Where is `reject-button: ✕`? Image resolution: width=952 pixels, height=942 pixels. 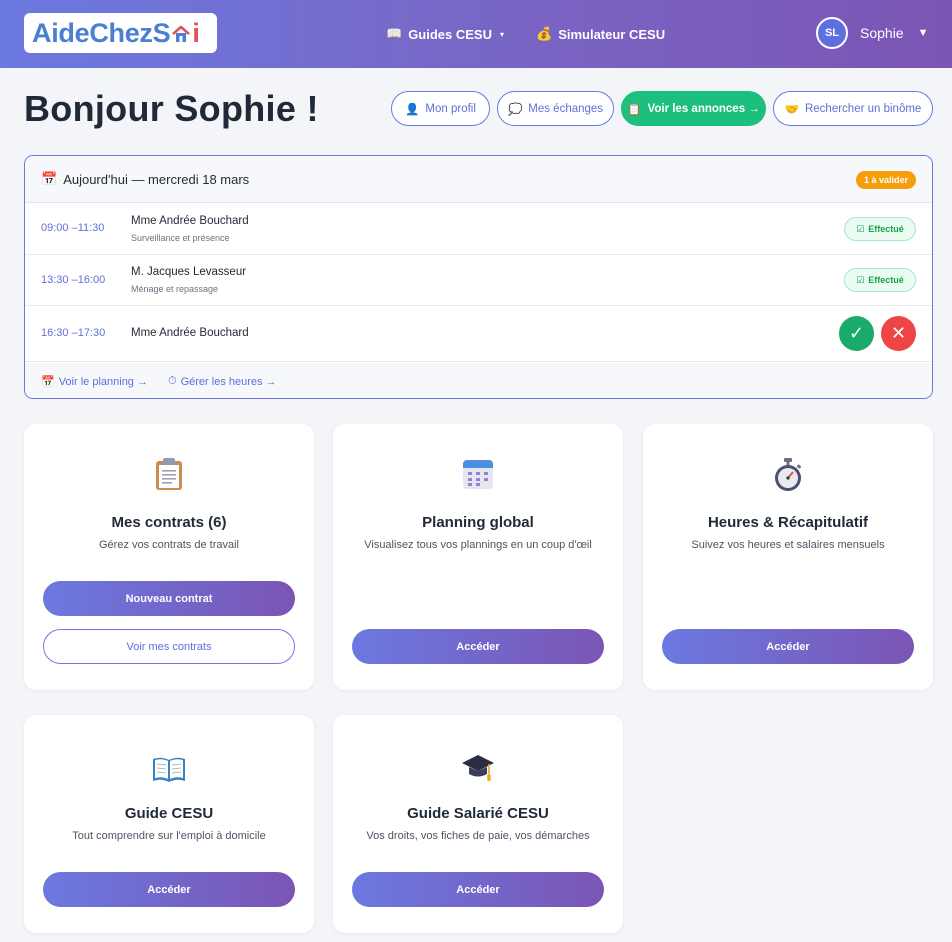 reject-button: ✕ is located at coordinates (898, 333).